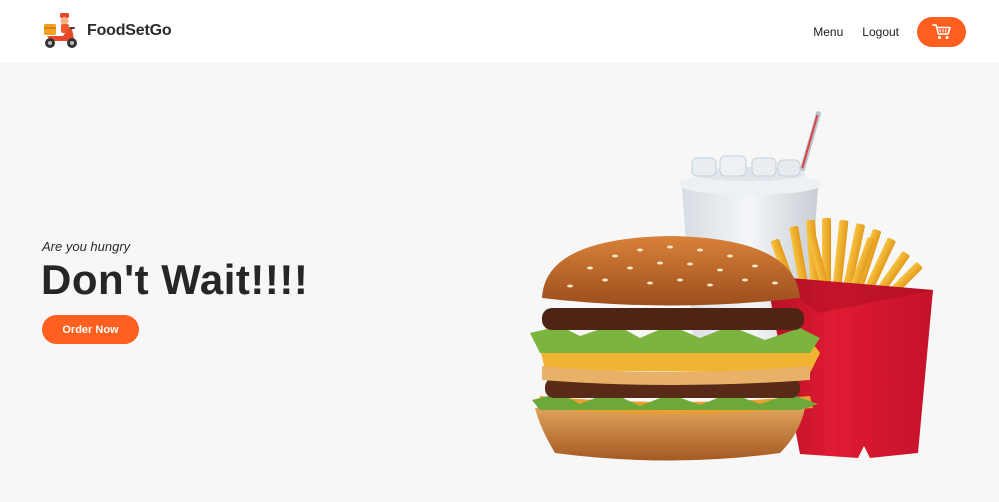 This screenshot has height=502, width=999. What do you see at coordinates (129, 30) in the screenshot?
I see `brand-name: FoodSetGo` at bounding box center [129, 30].